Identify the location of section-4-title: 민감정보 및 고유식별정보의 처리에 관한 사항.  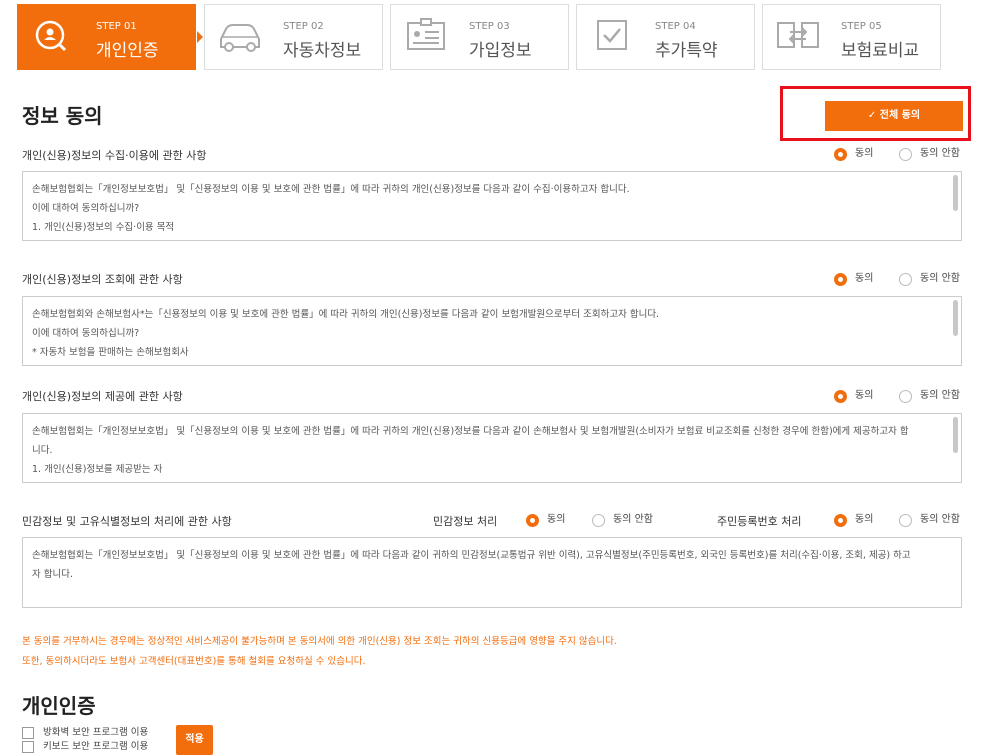
(127, 521).